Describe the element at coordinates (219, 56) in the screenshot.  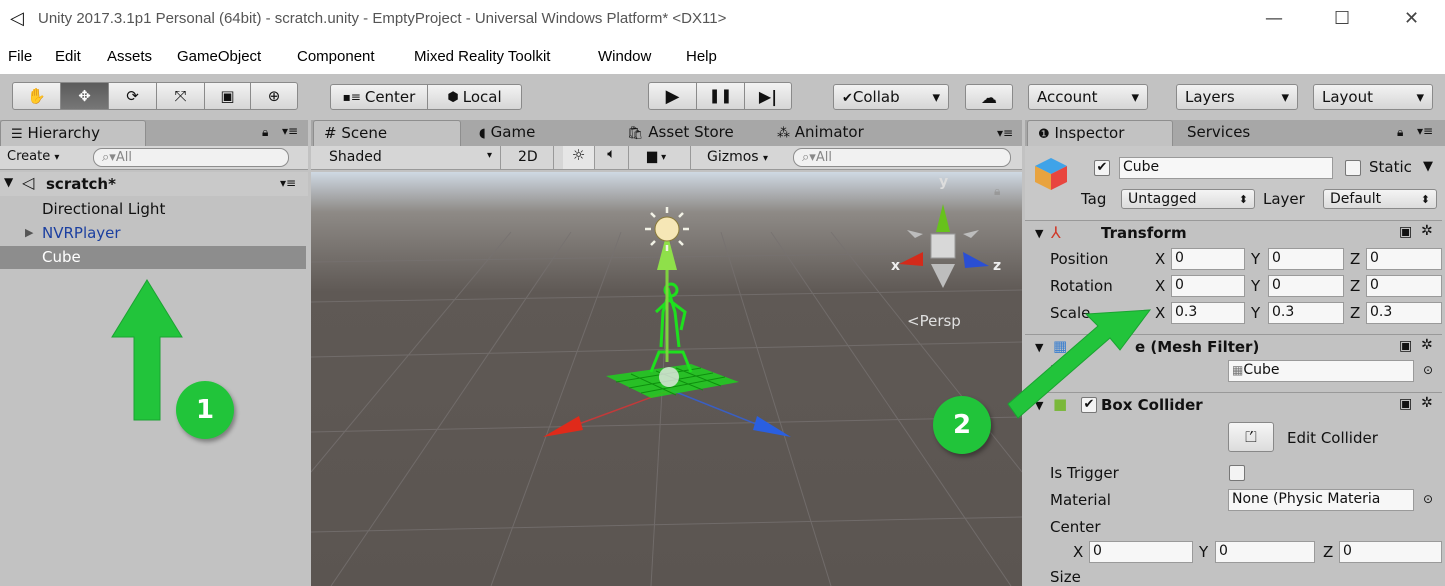
I see `menu-gameobject: GameObject` at that location.